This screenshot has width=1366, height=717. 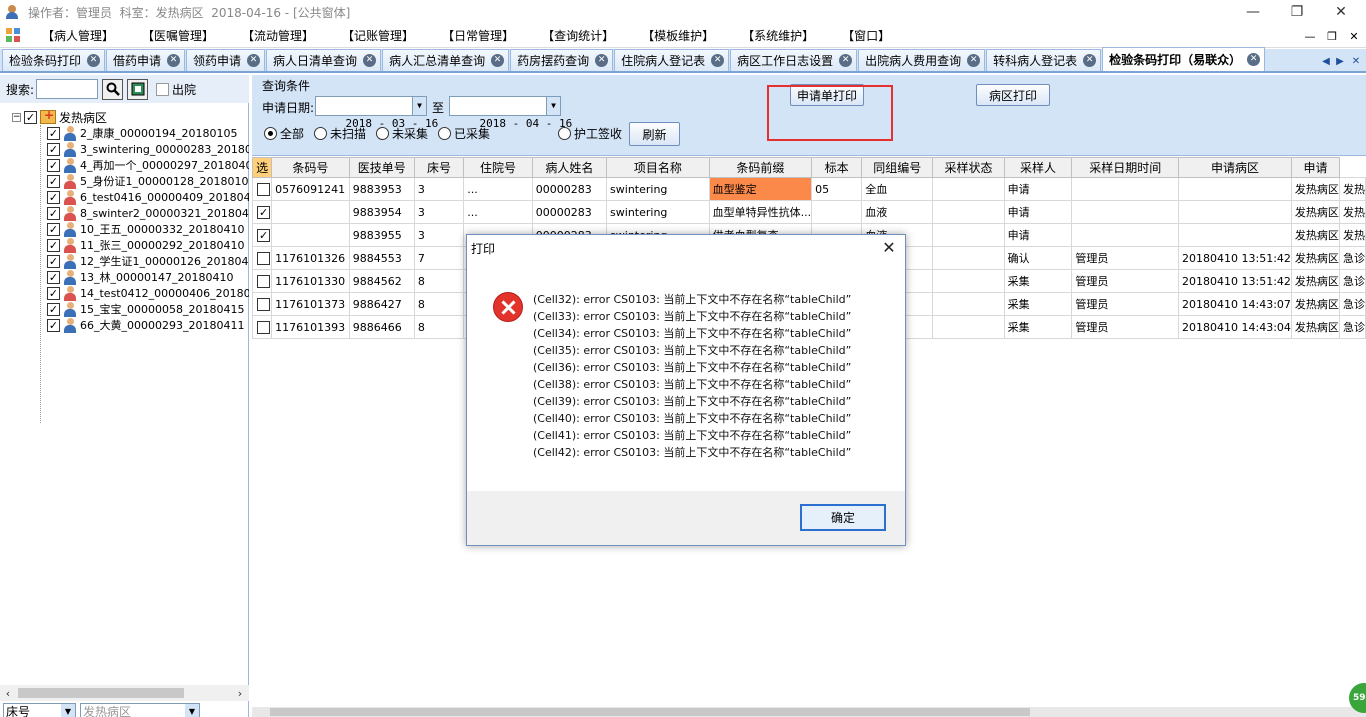 I want to click on menu-item: 【日常管理】, so click(x=478, y=36).